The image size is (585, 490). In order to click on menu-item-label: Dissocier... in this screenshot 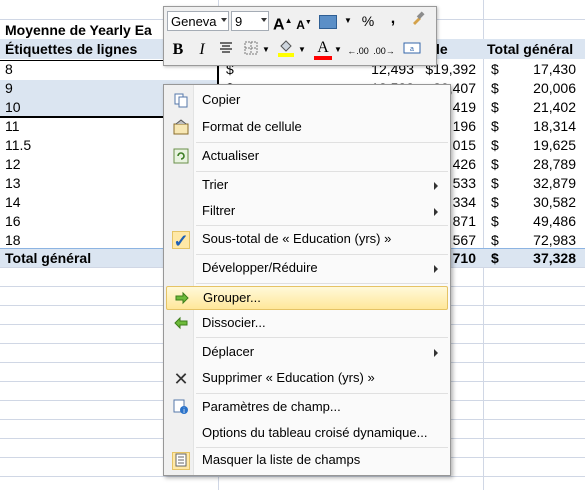, I will do `click(234, 322)`.